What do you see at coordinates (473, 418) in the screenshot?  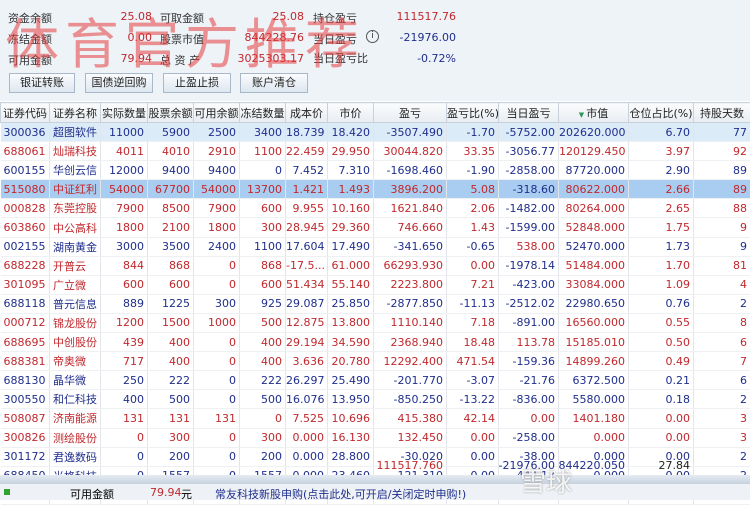 I see `cell-9: 42.14` at bounding box center [473, 418].